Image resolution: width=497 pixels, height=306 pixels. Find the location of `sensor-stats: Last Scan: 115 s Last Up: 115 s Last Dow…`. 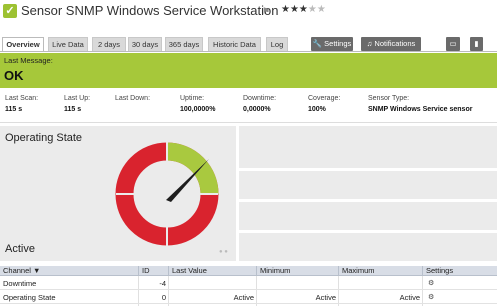

sensor-stats: Last Scan: 115 s Last Up: 115 s Last Dow… is located at coordinates (248, 109).